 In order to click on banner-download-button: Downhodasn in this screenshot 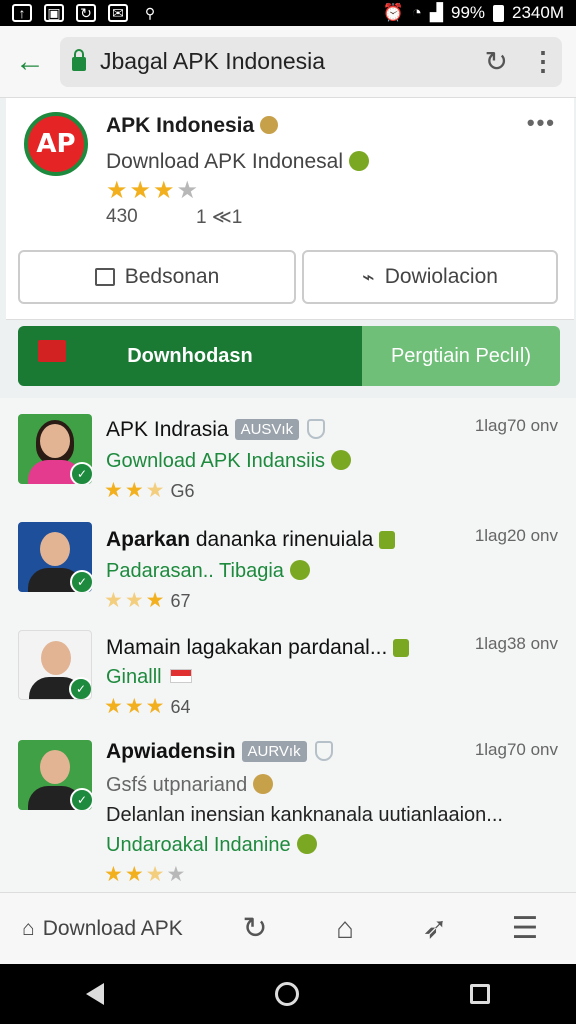, I will do `click(190, 356)`.